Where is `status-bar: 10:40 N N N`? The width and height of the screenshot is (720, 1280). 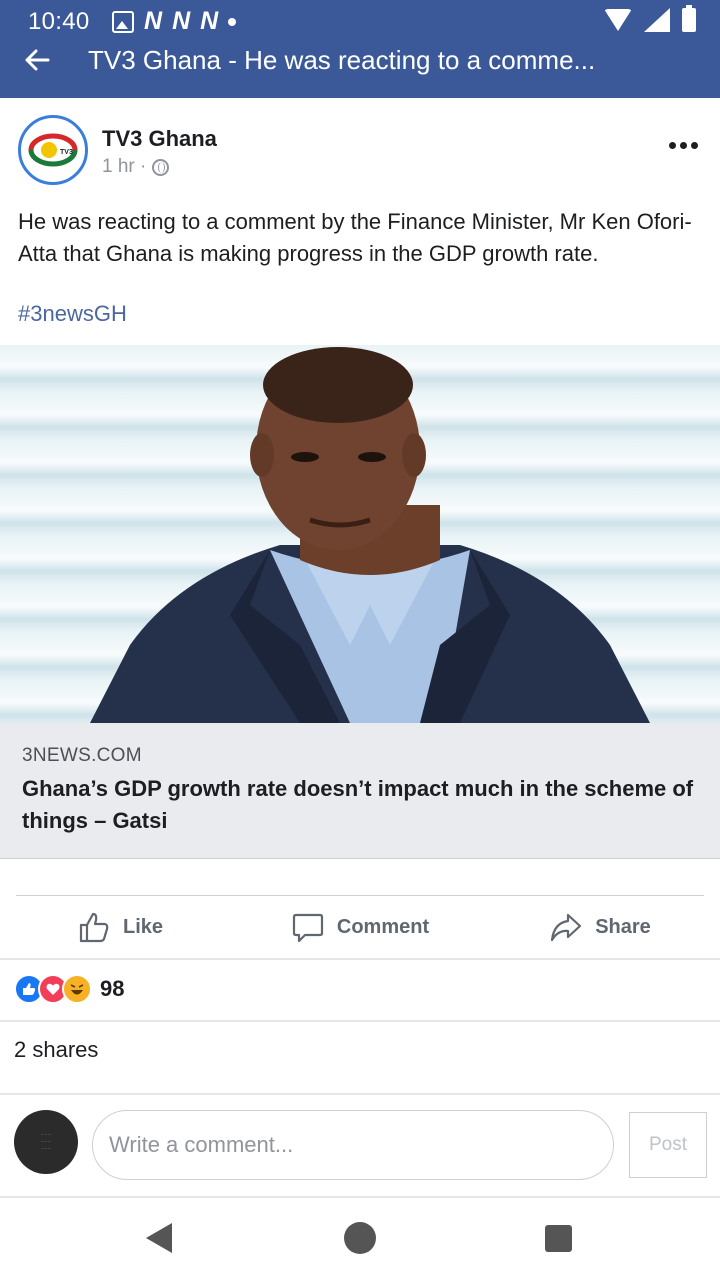
status-bar: 10:40 N N N is located at coordinates (360, 21).